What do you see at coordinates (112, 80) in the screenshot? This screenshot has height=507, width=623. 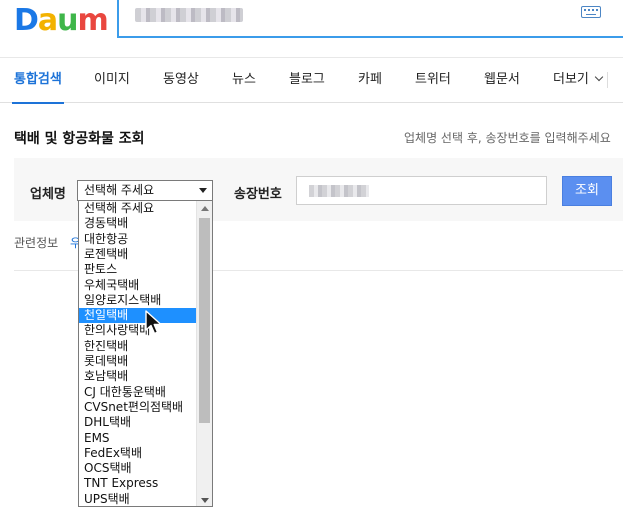 I see `tab-images: 이미지` at bounding box center [112, 80].